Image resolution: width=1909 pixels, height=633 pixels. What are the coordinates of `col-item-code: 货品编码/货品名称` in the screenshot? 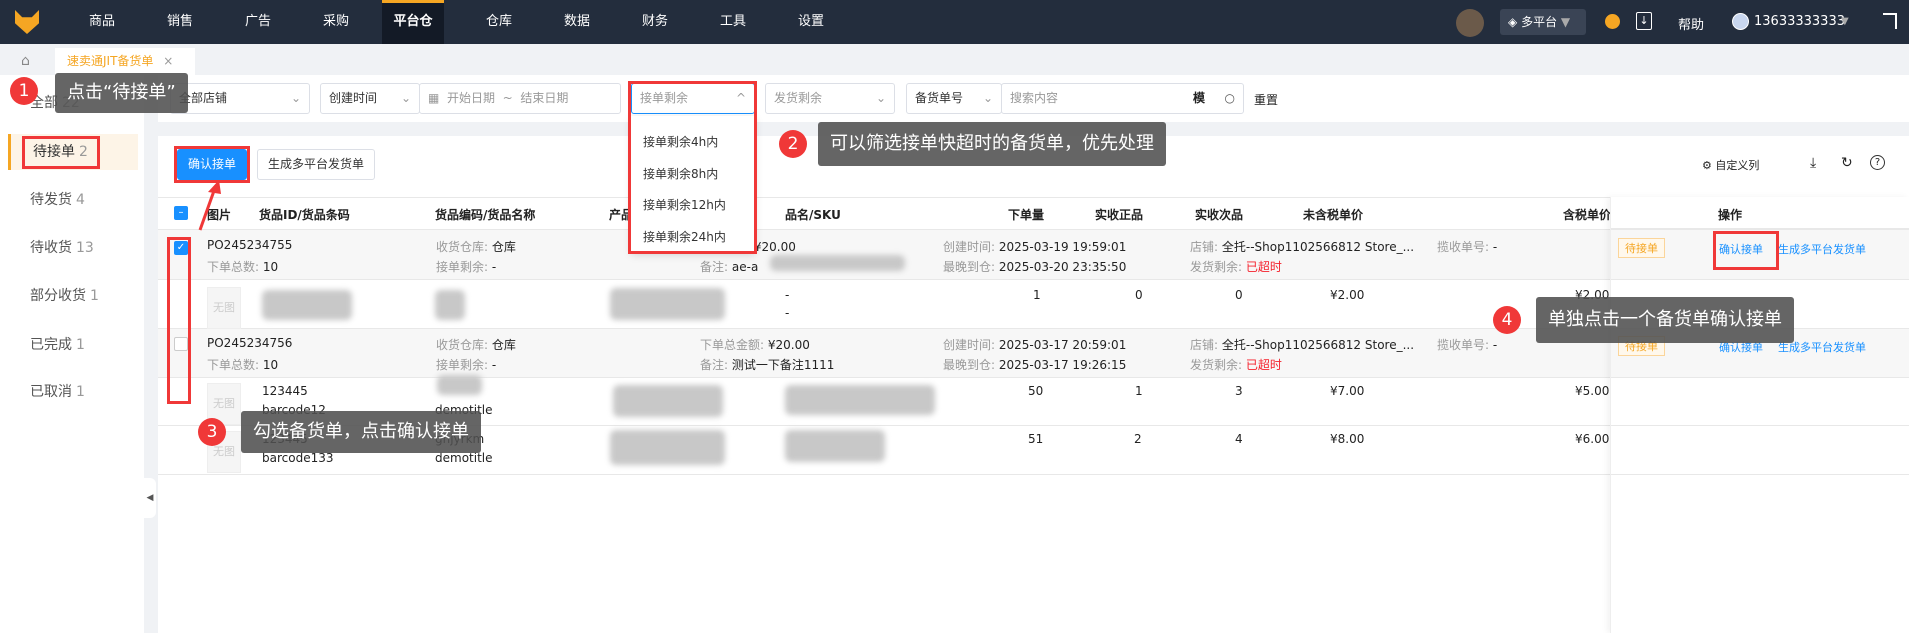 It's located at (485, 215).